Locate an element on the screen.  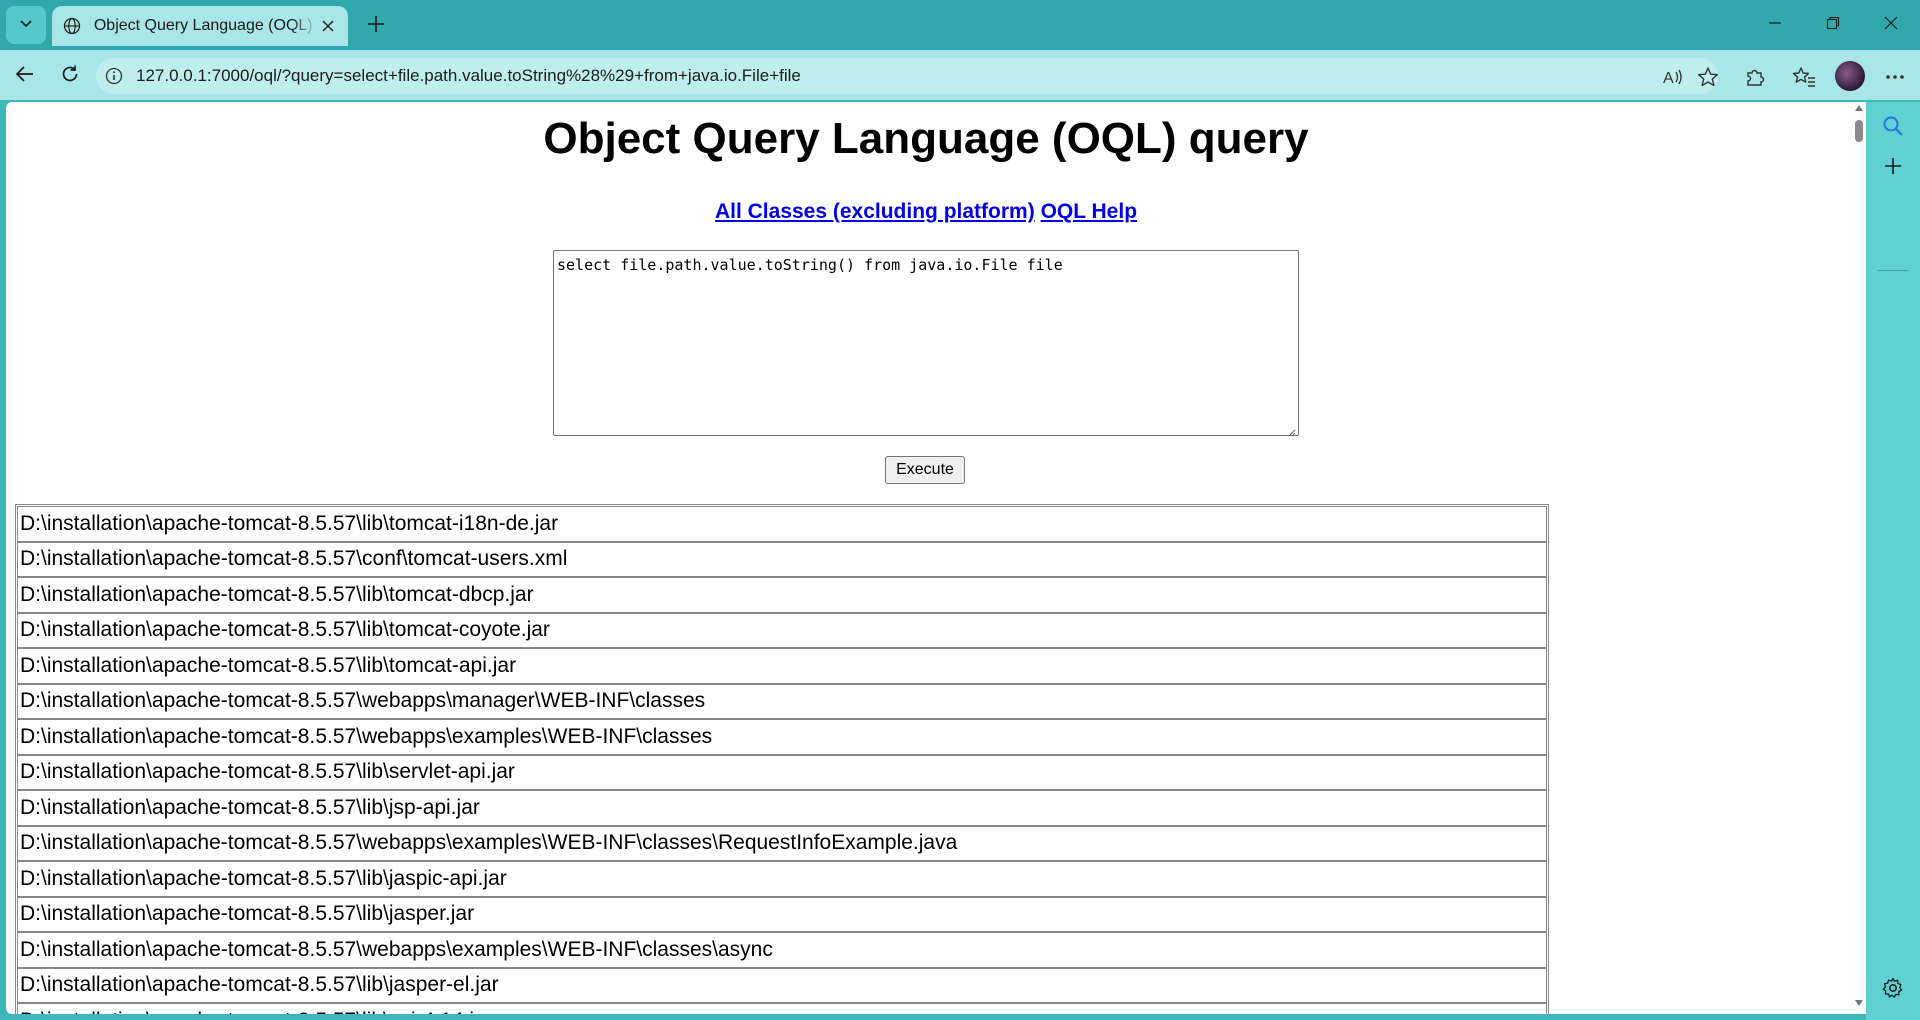
close-window-button is located at coordinates (1891, 25).